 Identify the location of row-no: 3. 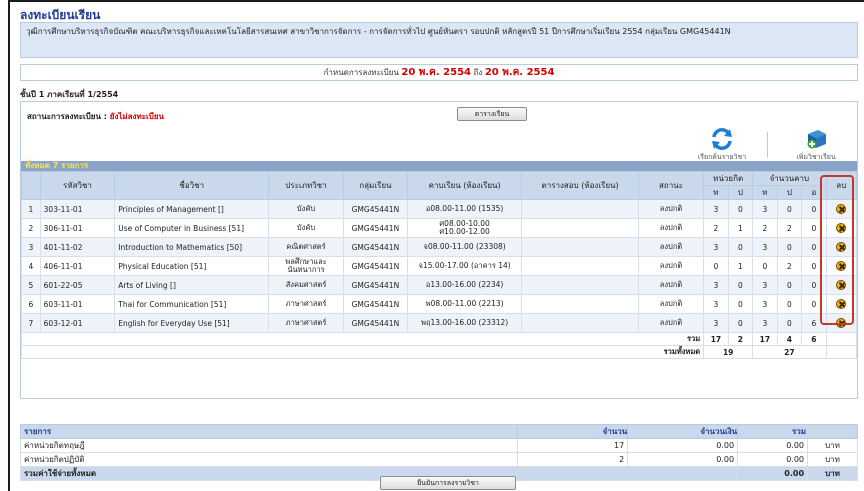
(31, 247).